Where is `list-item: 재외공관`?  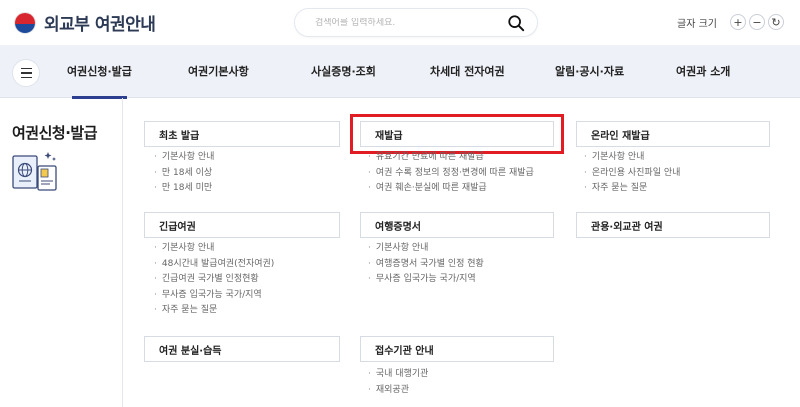 list-item: 재외공관 is located at coordinates (398, 391).